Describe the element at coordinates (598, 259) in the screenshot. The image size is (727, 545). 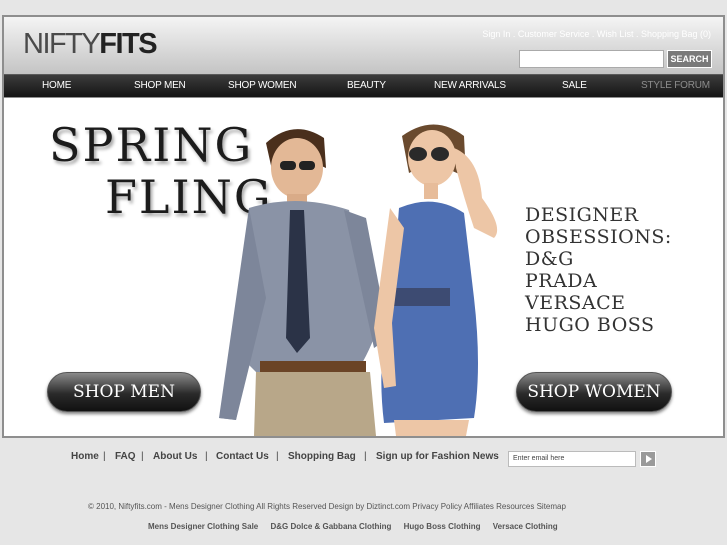
I see `brands-line: D&G` at that location.